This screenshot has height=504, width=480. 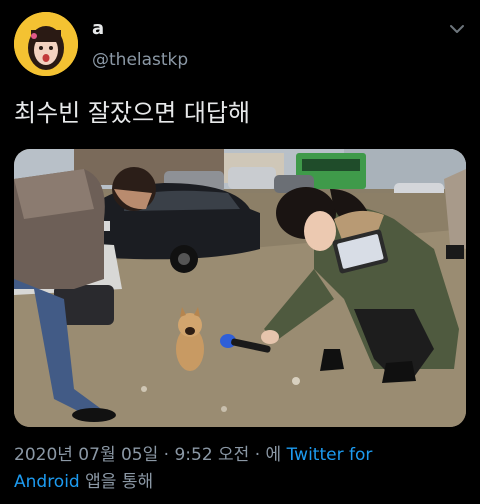 I want to click on user-handle: @thelastkp, so click(x=140, y=60).